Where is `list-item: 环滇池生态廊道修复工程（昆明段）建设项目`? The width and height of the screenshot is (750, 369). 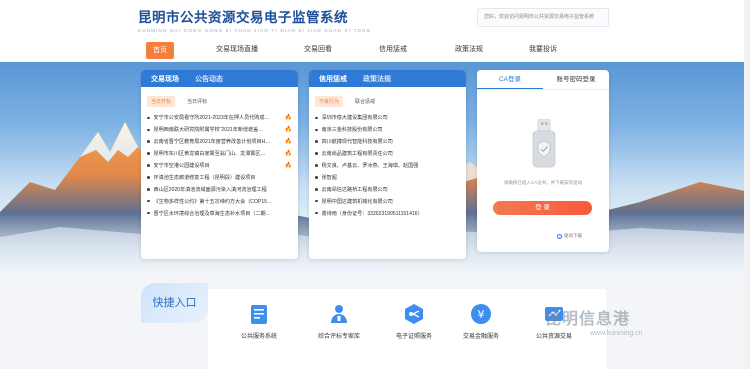 list-item: 环滇池生态廊道修复工程（昆明段）建设项目 is located at coordinates (219, 177).